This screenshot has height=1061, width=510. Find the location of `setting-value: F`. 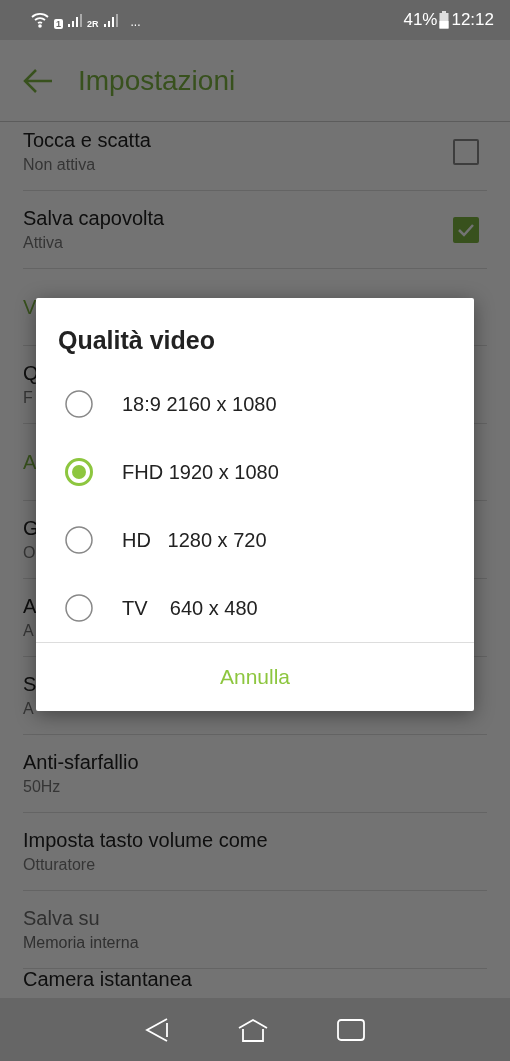

setting-value: F is located at coordinates (28, 398).